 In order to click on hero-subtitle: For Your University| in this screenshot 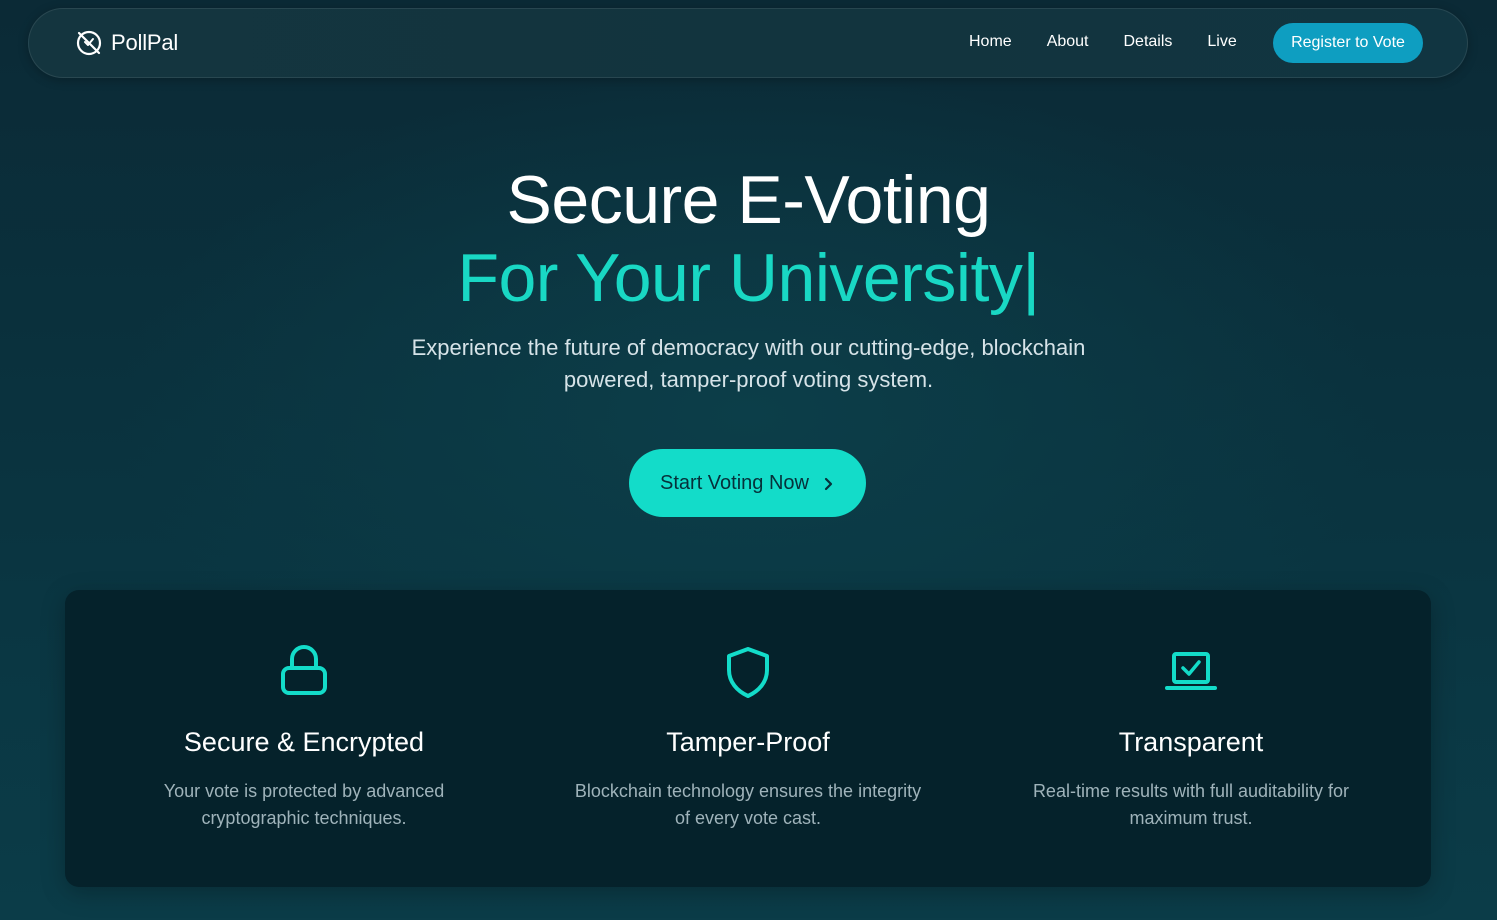, I will do `click(748, 278)`.